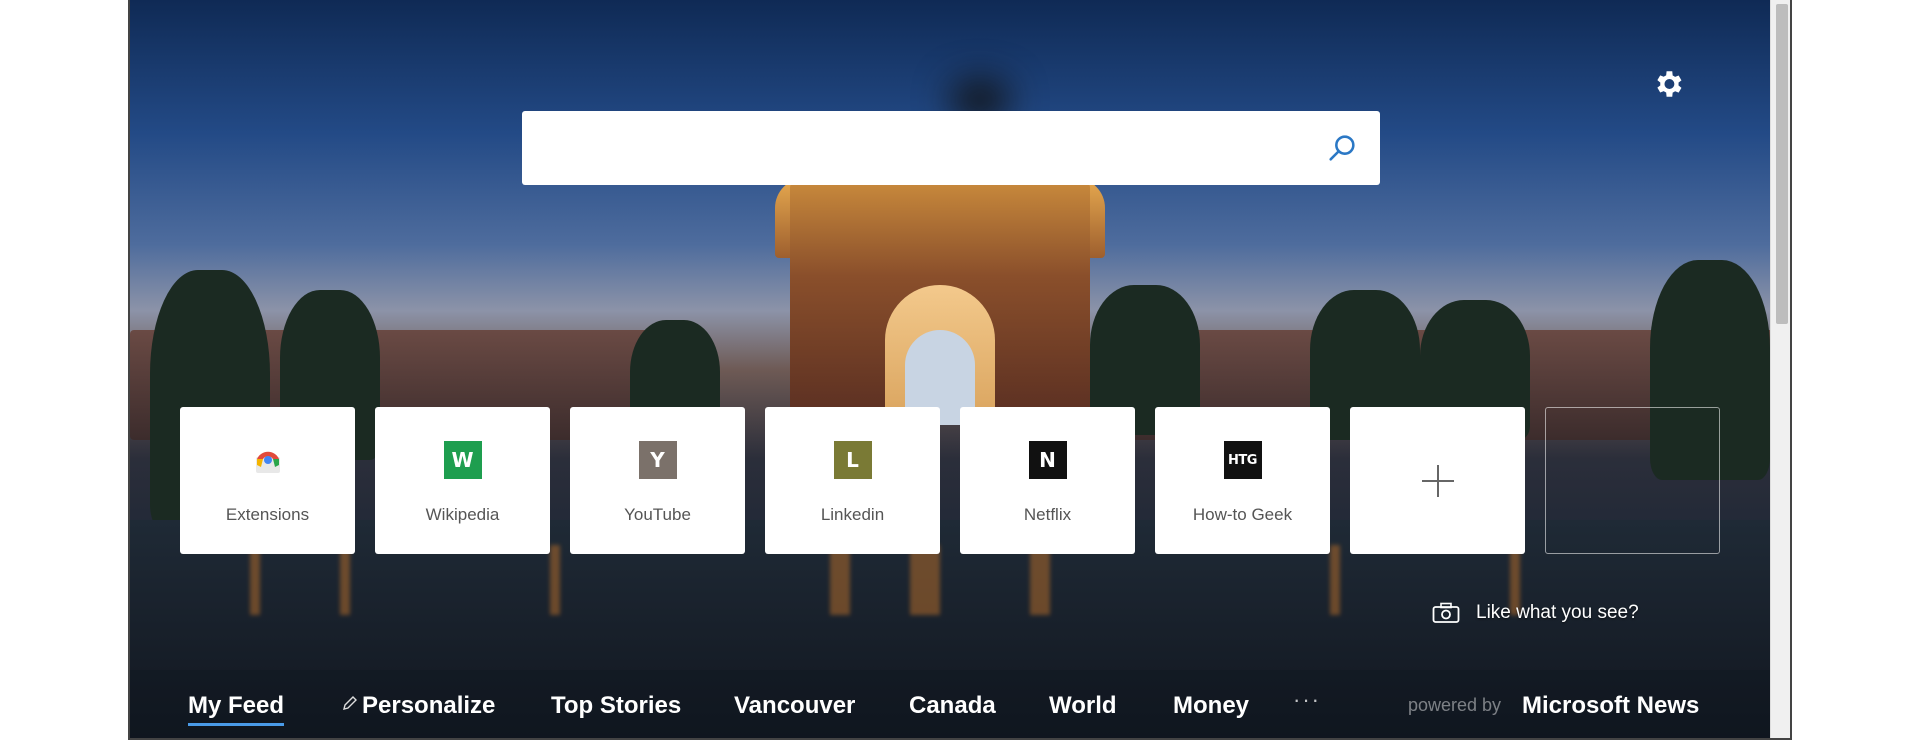 This screenshot has width=1920, height=740. I want to click on tab-personalize: Personalize, so click(418, 706).